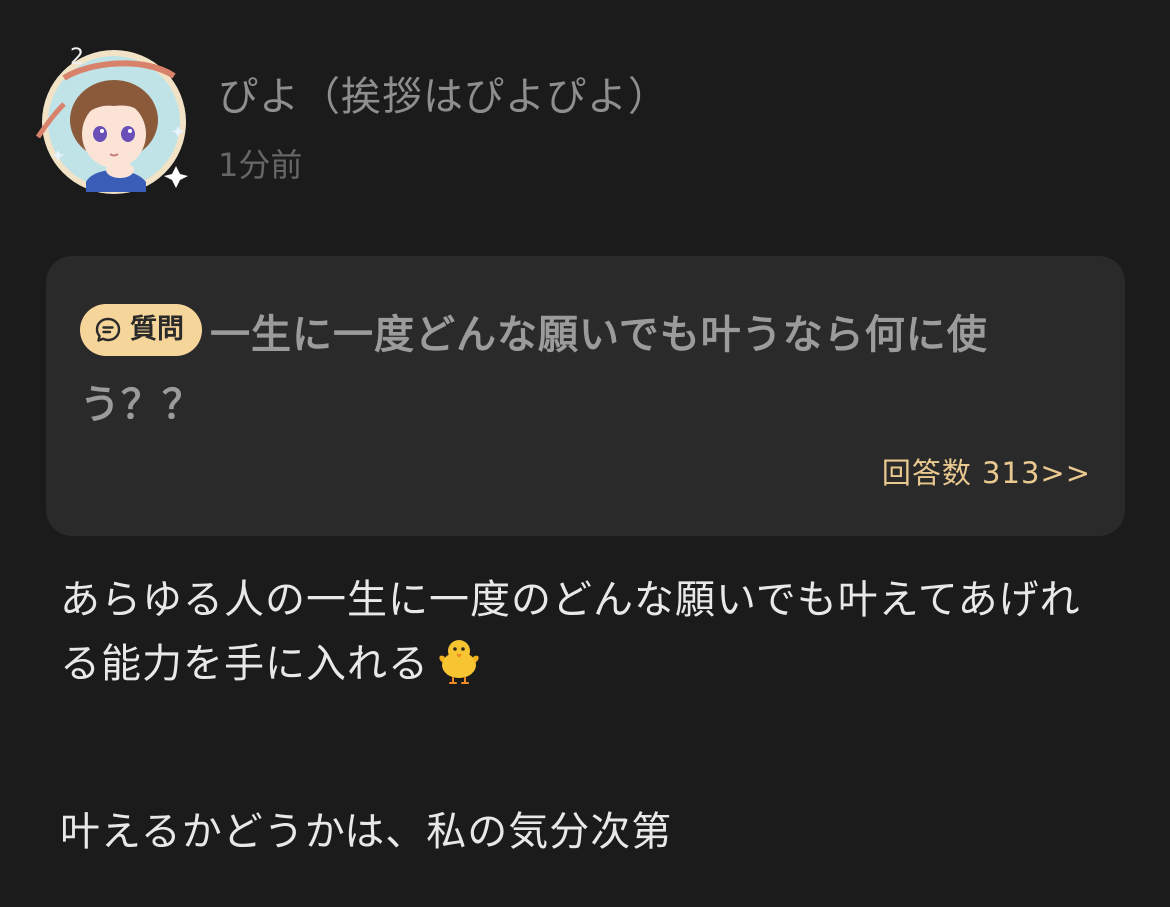  What do you see at coordinates (443, 93) in the screenshot?
I see `author-name: ぴよ（挨拶はぴよぴよ）` at bounding box center [443, 93].